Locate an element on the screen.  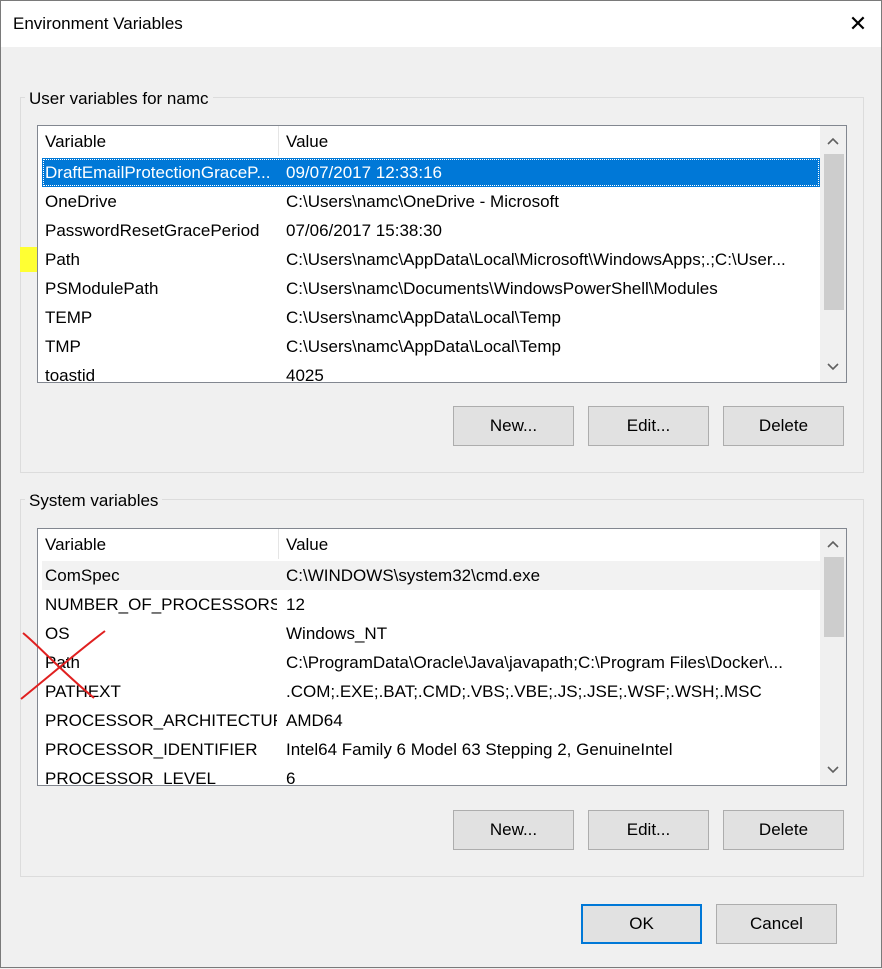
system-variable-row: PROCESSOR_ARCHITECTURE AMD64 is located at coordinates (431, 720).